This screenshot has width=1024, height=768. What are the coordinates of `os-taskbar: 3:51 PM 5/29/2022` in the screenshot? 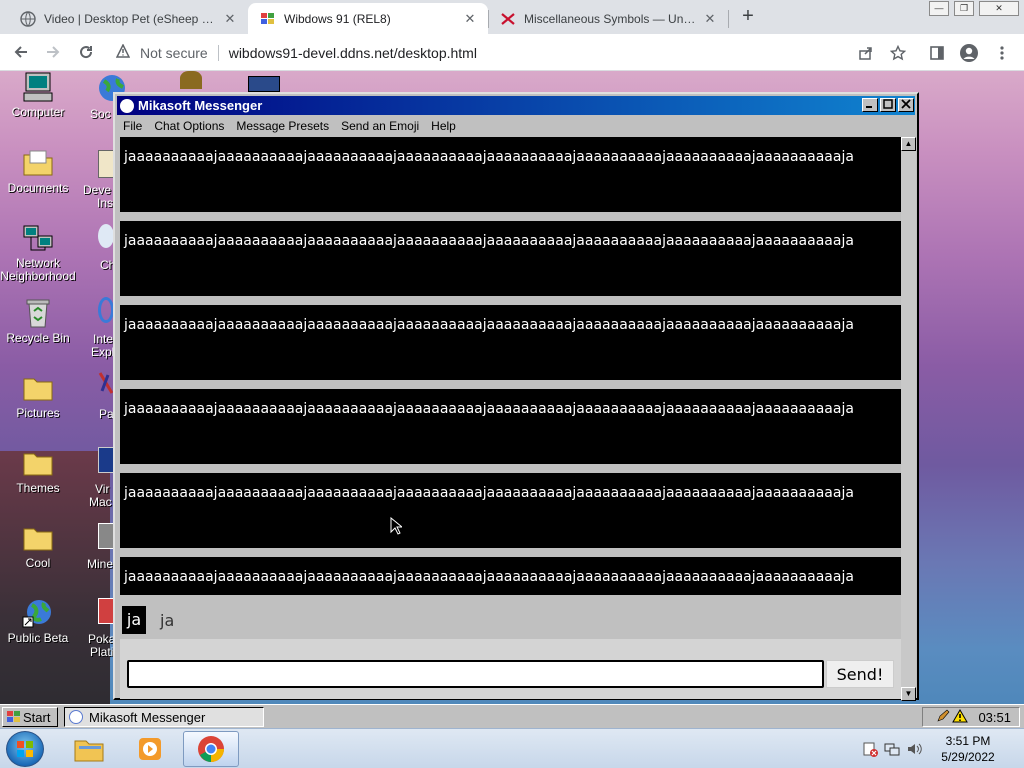 It's located at (512, 748).